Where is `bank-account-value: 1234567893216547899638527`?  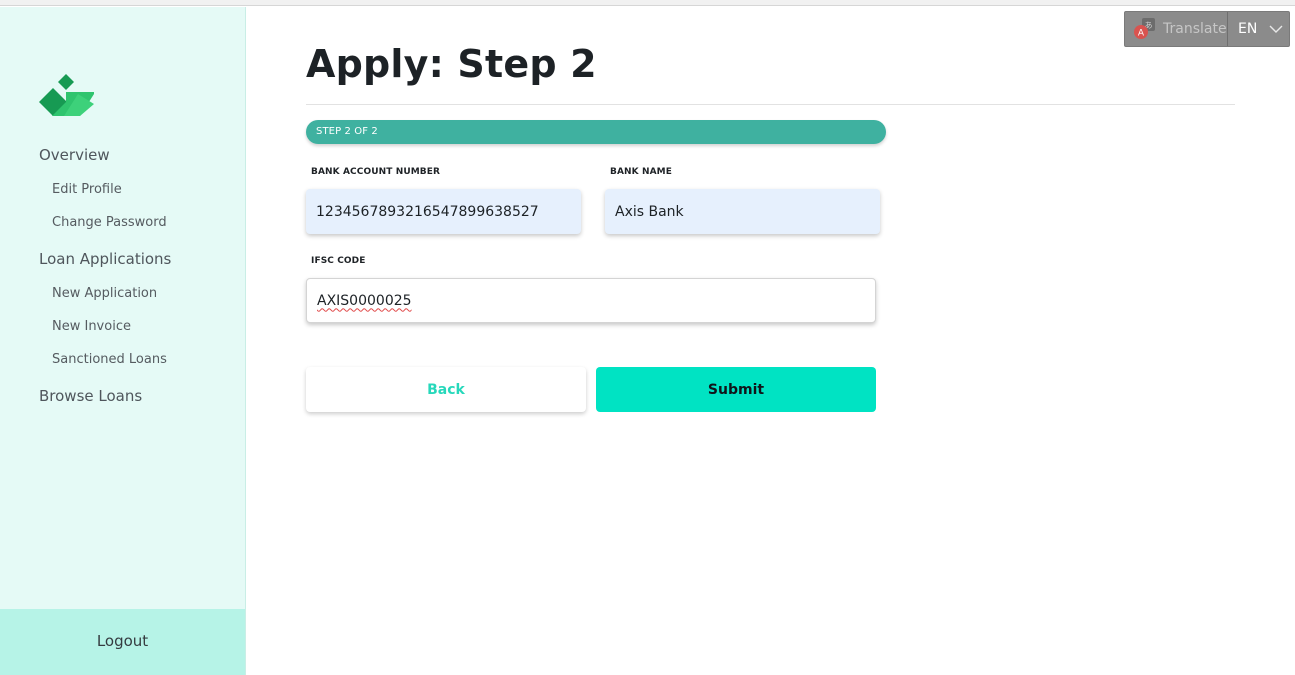 bank-account-value: 1234567893216547899638527 is located at coordinates (427, 211).